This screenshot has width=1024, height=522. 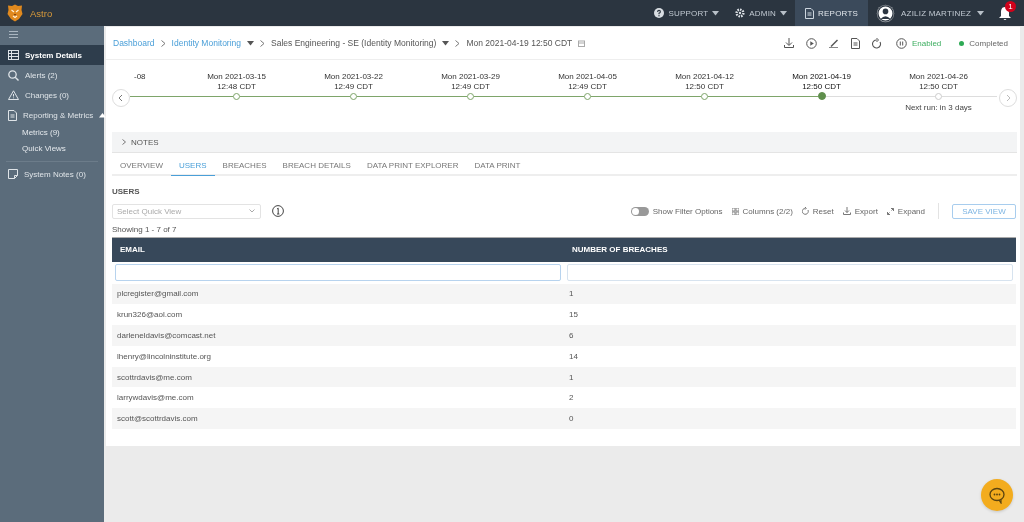 What do you see at coordinates (141, 166) in the screenshot?
I see `tab: OVERVIEW` at bounding box center [141, 166].